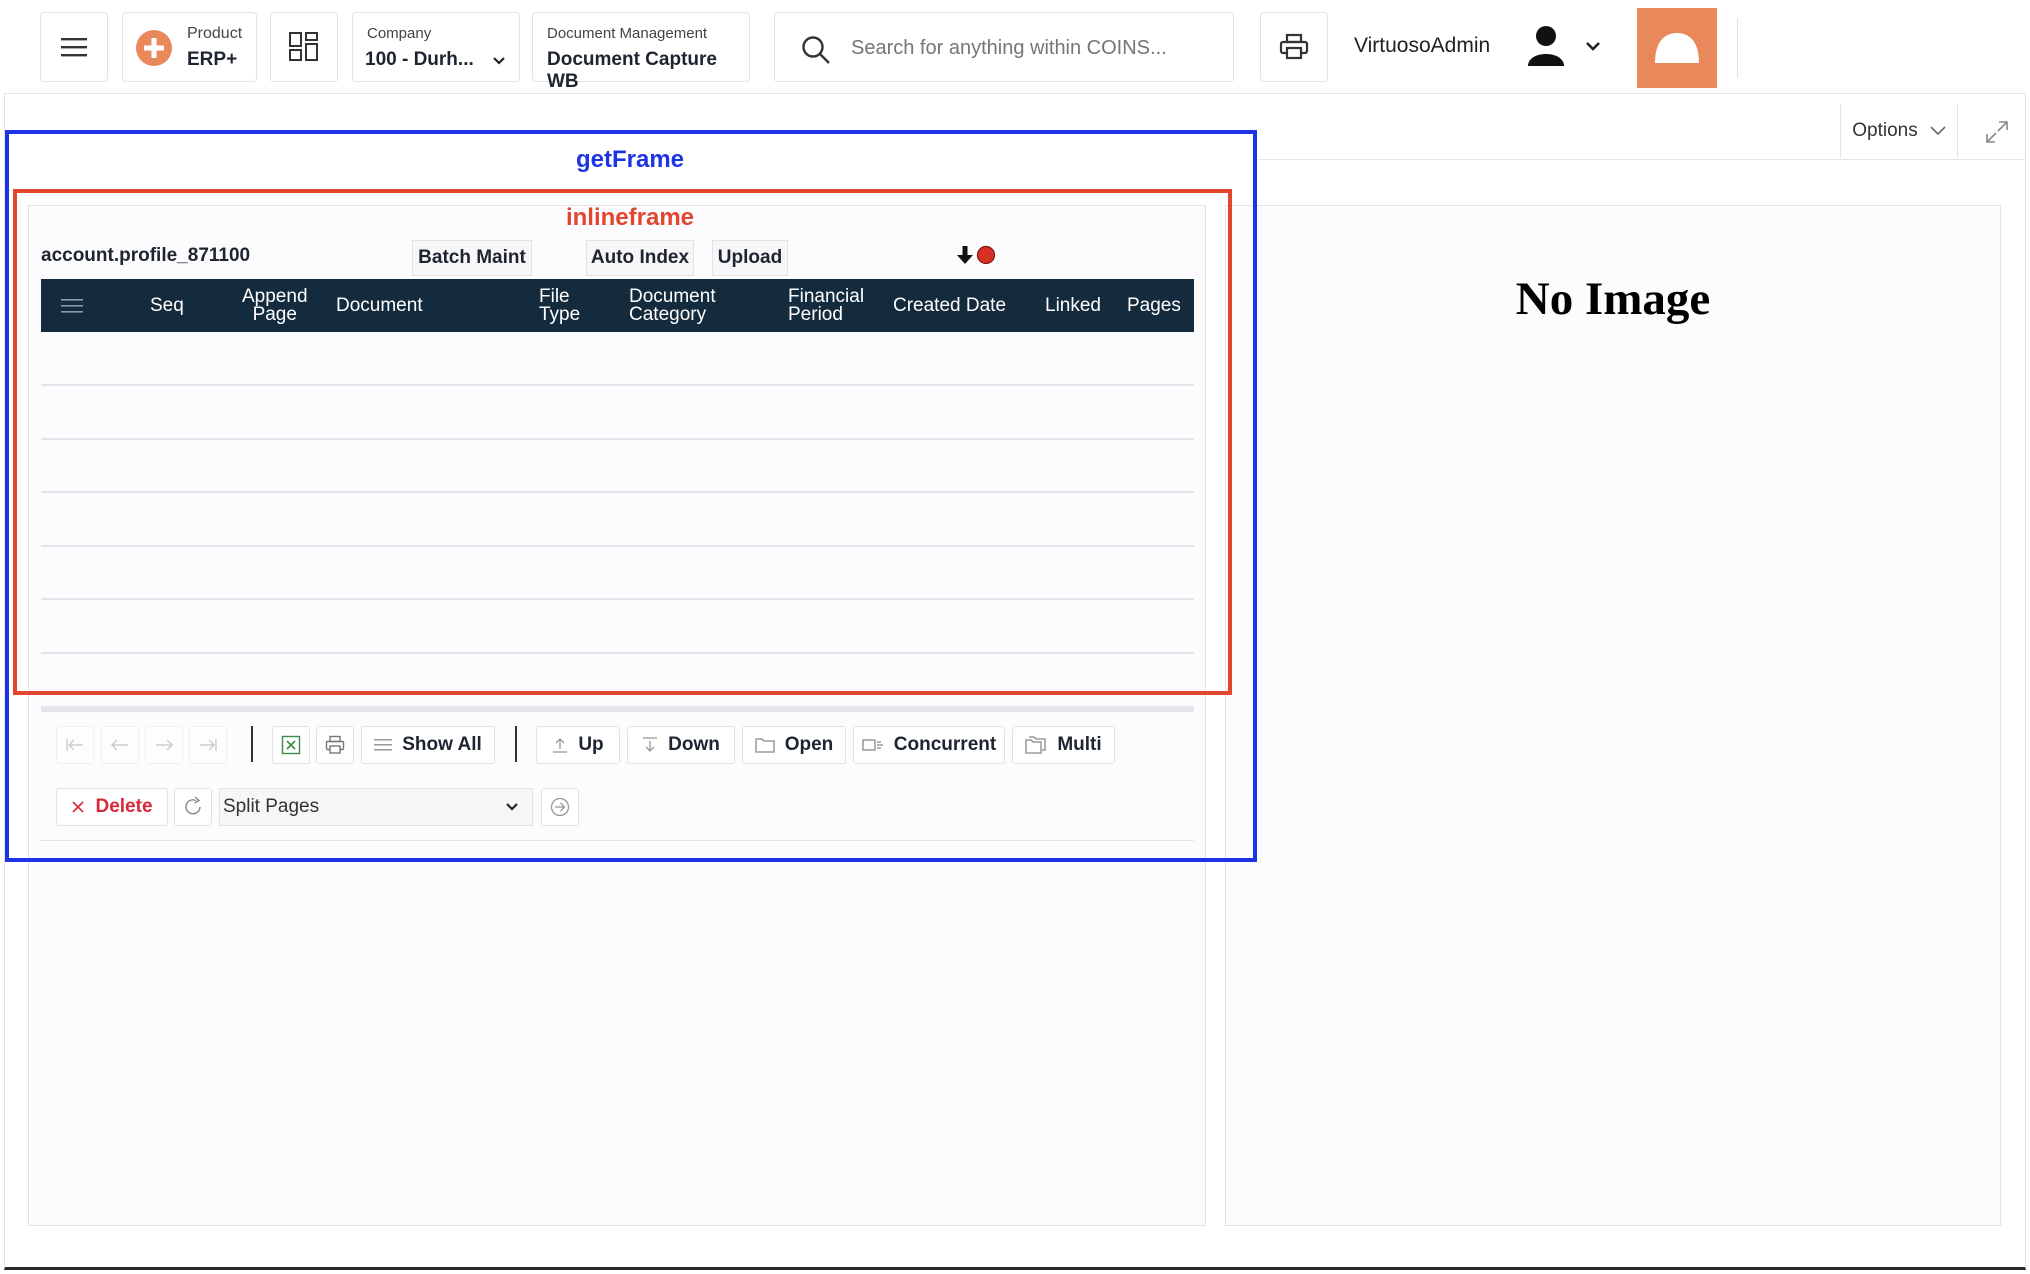 The width and height of the screenshot is (2030, 1274). What do you see at coordinates (1885, 130) in the screenshot?
I see `options-label: Options` at bounding box center [1885, 130].